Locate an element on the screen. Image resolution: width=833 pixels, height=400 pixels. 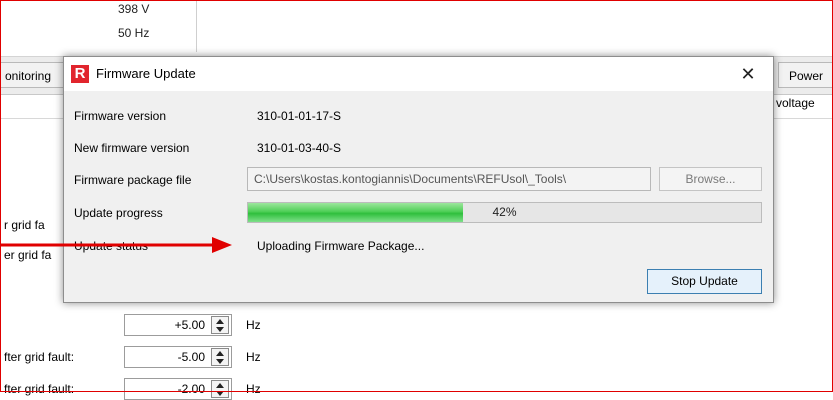
voltage-readout: 398 V is located at coordinates (134, 9).